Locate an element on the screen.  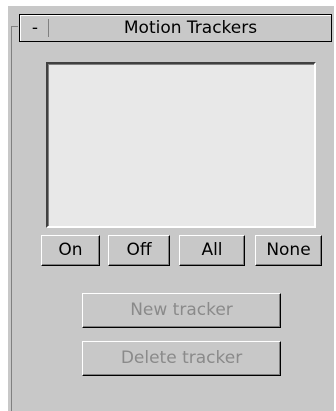
collapse-toggle: - is located at coordinates (35, 28).